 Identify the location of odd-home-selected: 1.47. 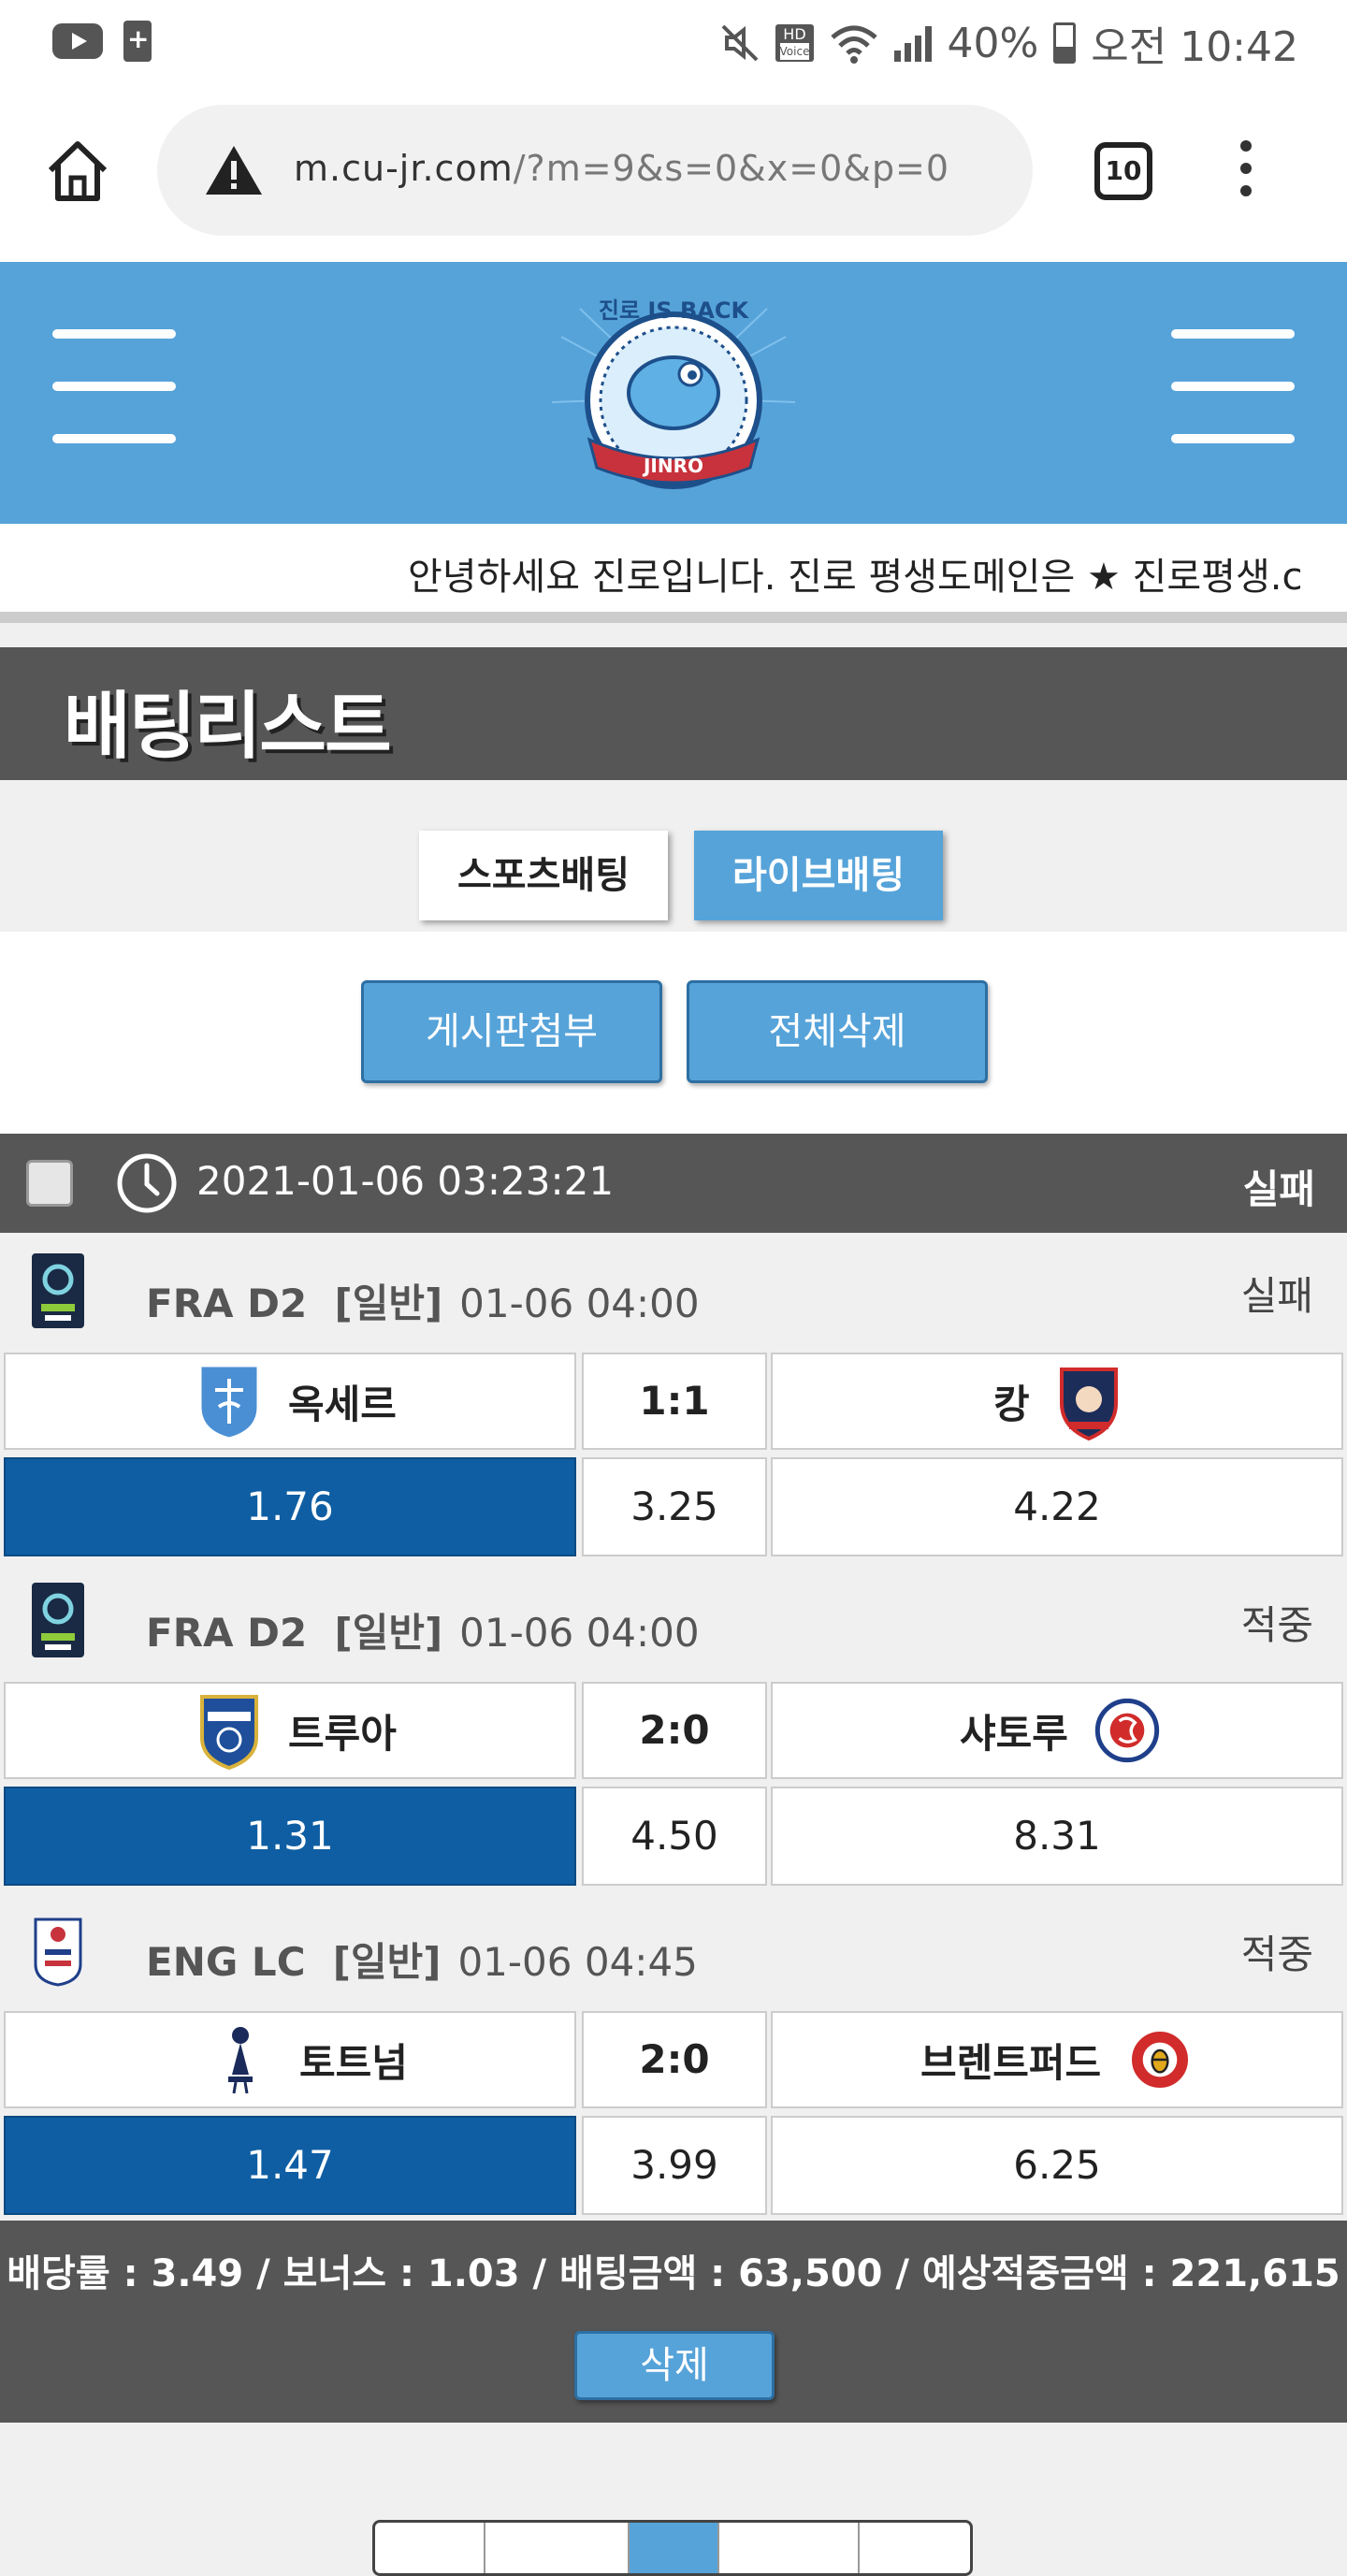
(290, 2166).